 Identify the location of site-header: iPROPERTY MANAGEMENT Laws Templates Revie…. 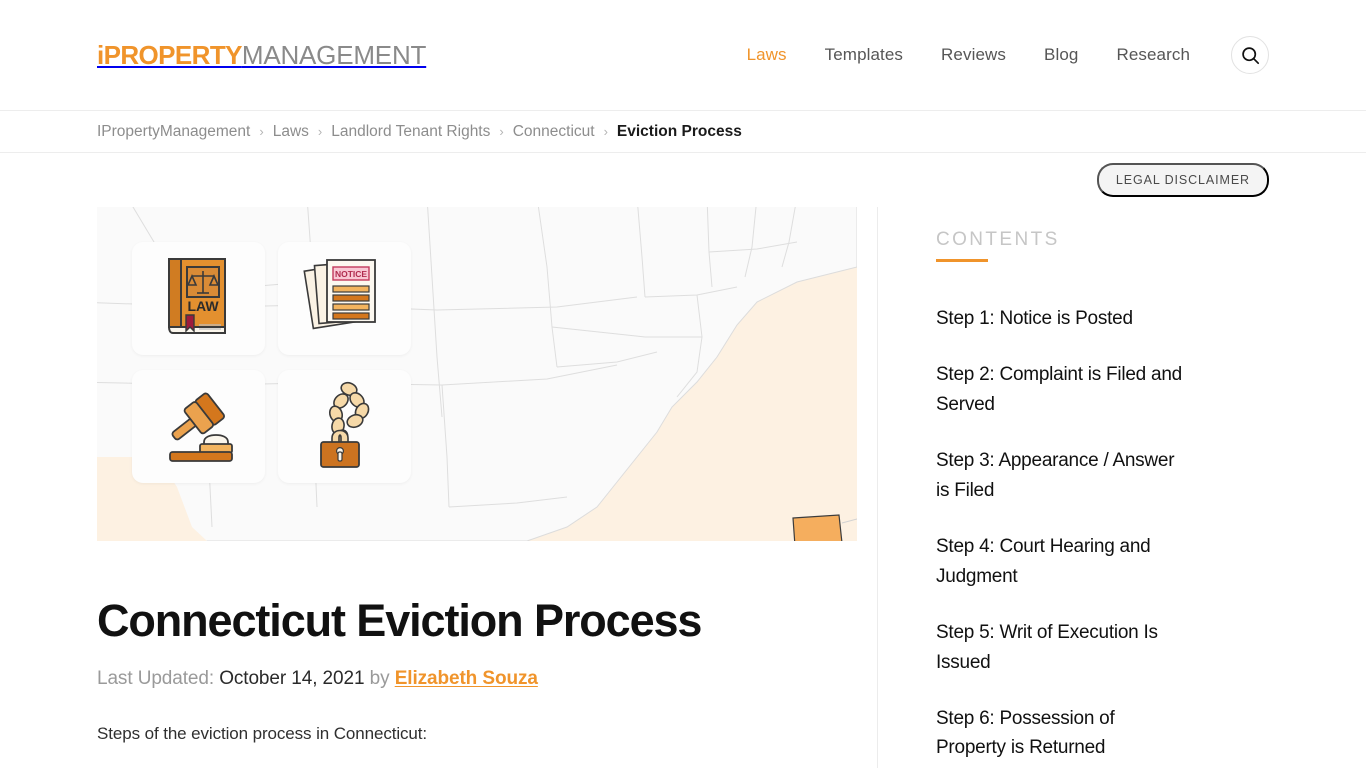
(683, 55).